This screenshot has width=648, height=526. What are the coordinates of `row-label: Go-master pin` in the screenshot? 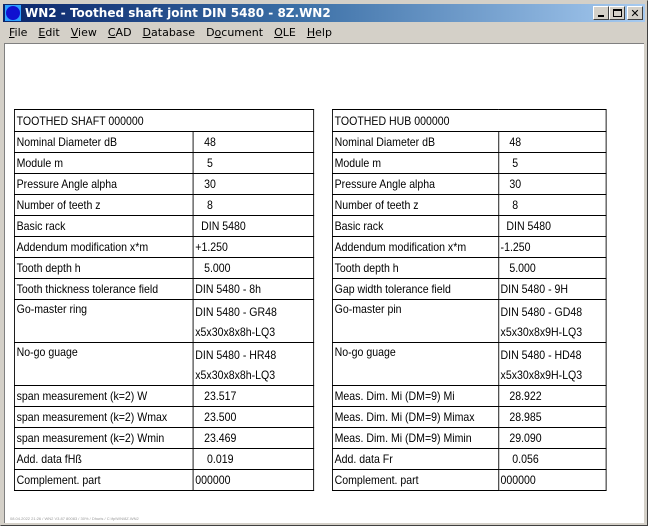 It's located at (415, 321).